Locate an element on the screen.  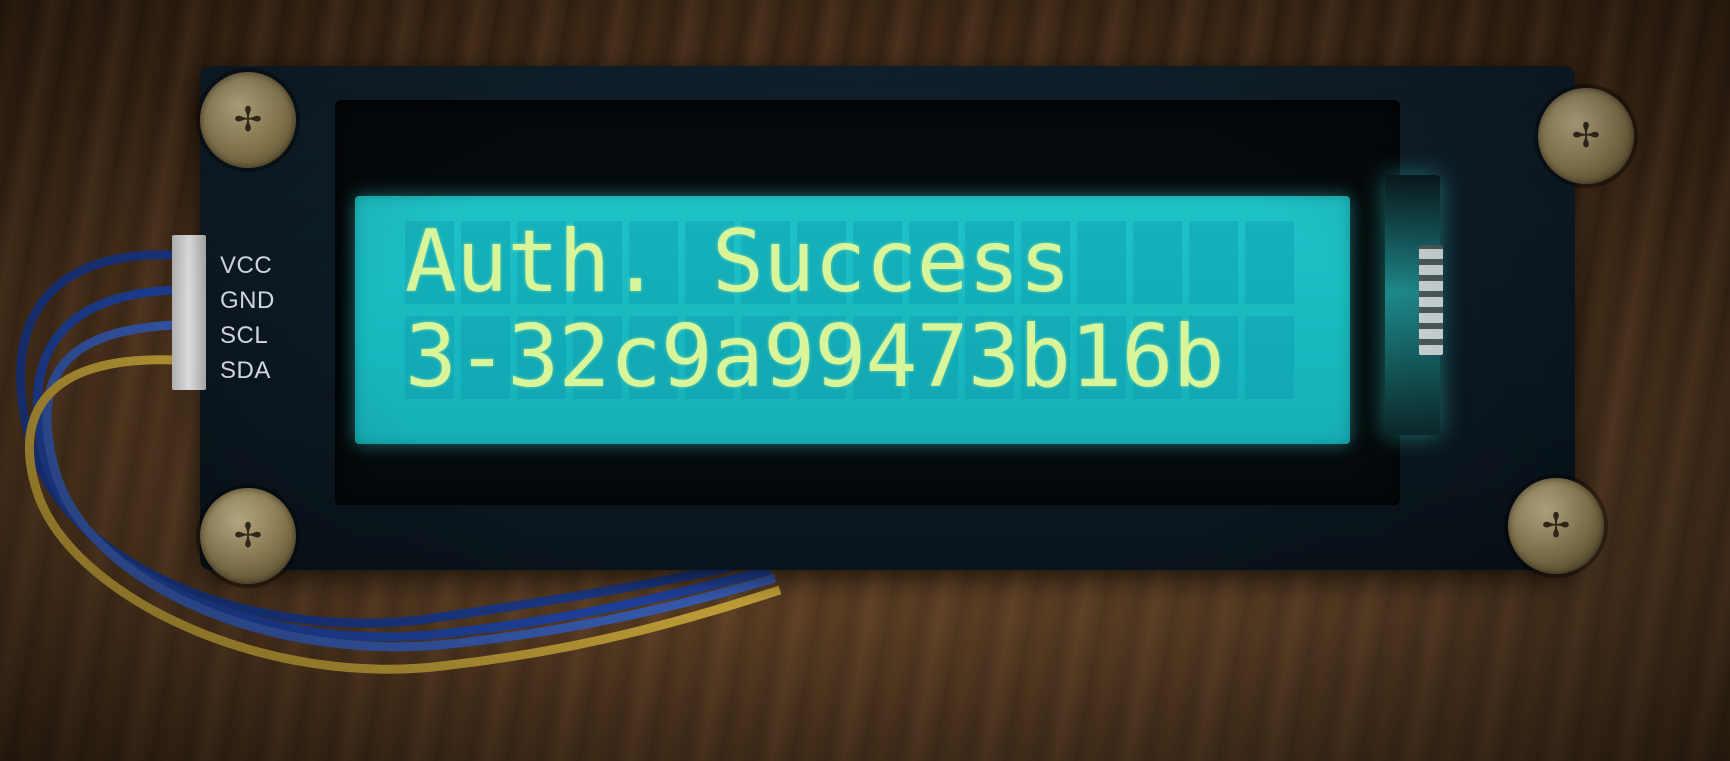
pin-label-gnd: GND is located at coordinates (247, 300).